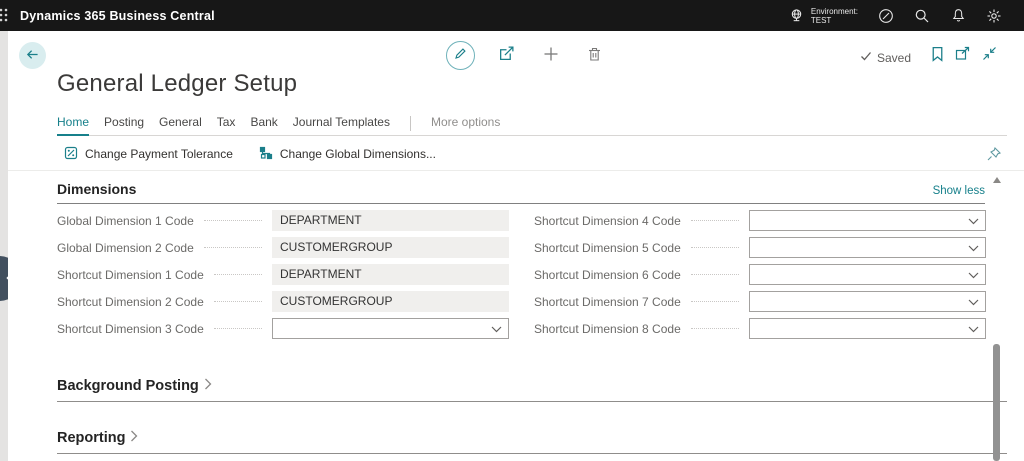 The image size is (1024, 461). I want to click on section-reporting: Reporting, so click(532, 442).